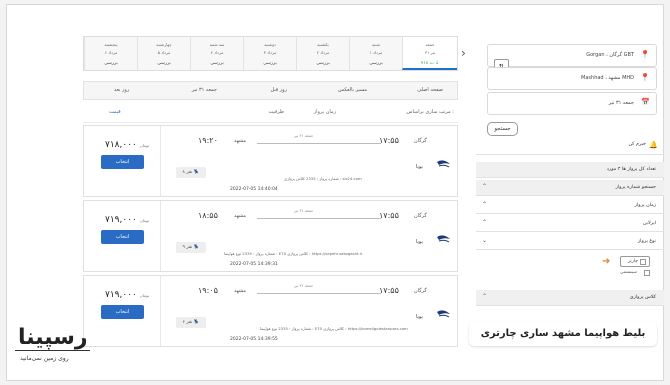  What do you see at coordinates (570, 170) in the screenshot?
I see `total-count: تعداد کل پرواز ها ۴ مورد` at bounding box center [570, 170].